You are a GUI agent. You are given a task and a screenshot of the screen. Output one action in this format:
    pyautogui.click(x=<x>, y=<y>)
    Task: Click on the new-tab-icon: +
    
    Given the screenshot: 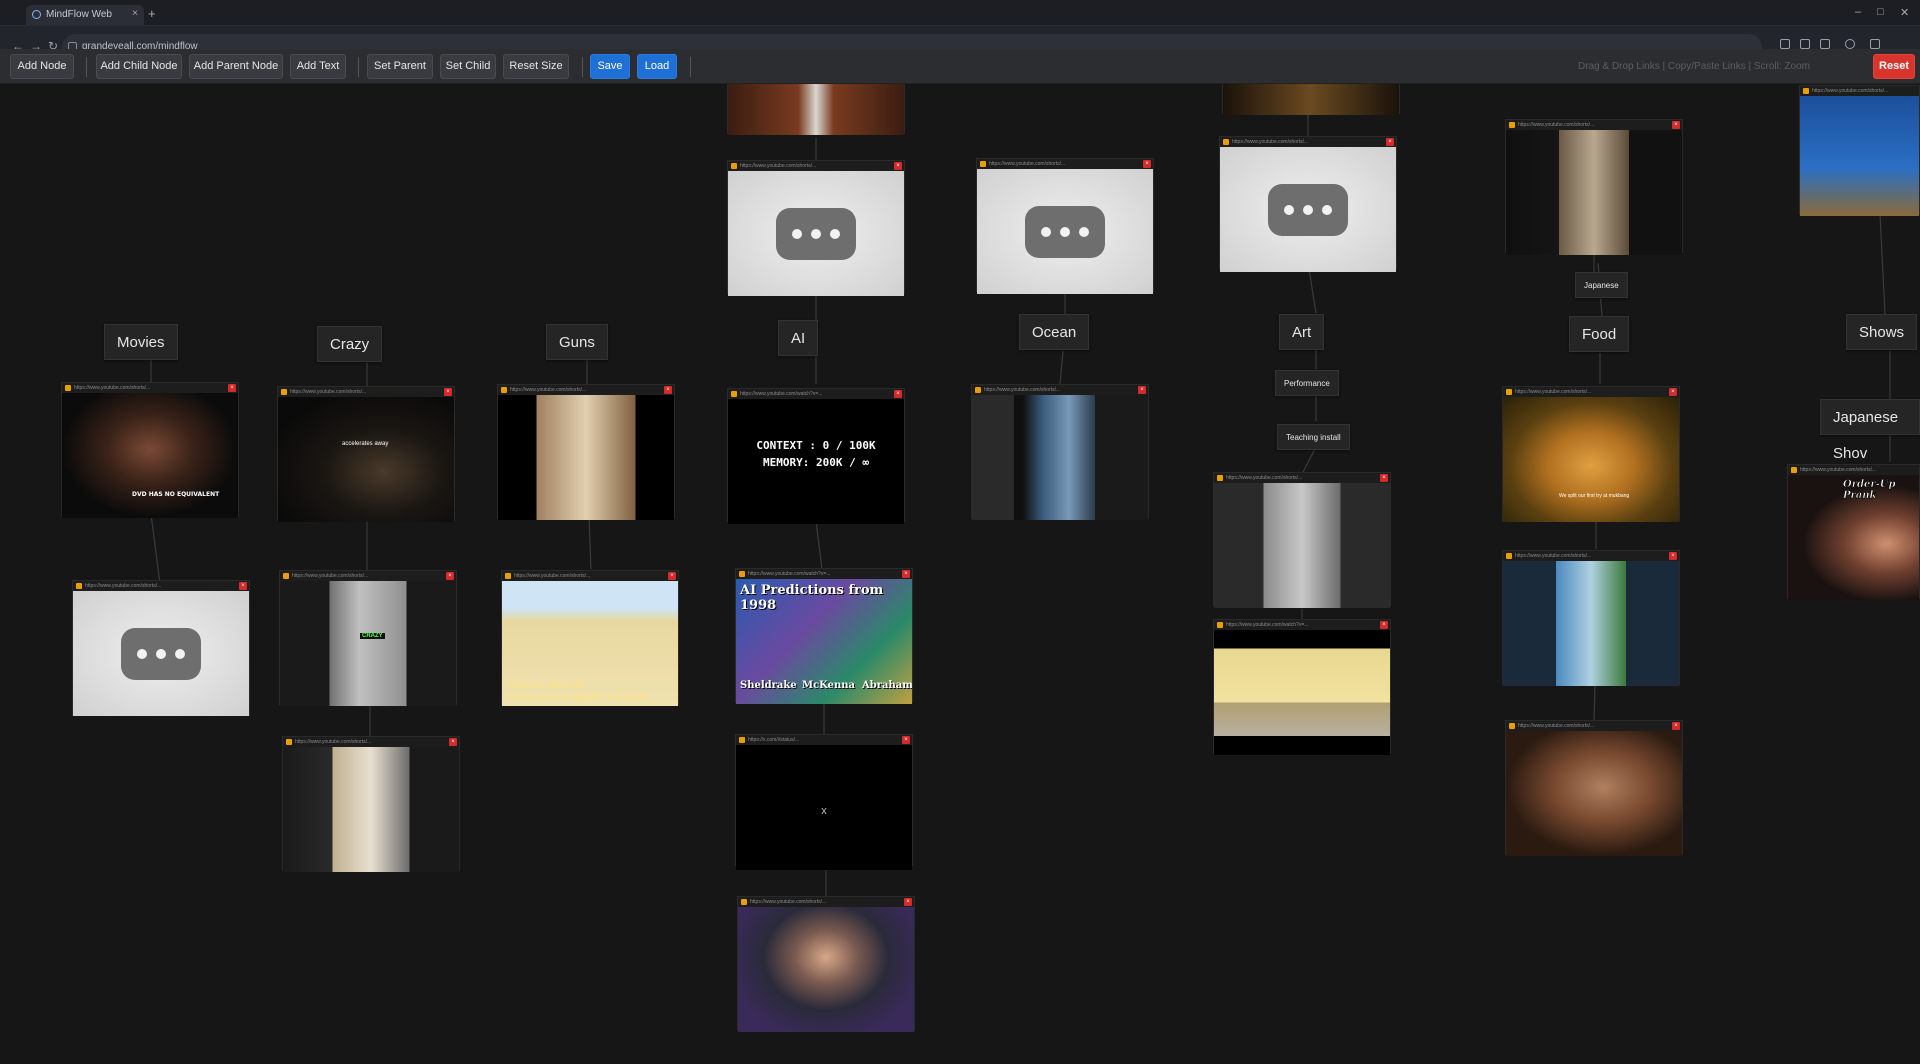 What is the action you would take?
    pyautogui.click(x=152, y=13)
    